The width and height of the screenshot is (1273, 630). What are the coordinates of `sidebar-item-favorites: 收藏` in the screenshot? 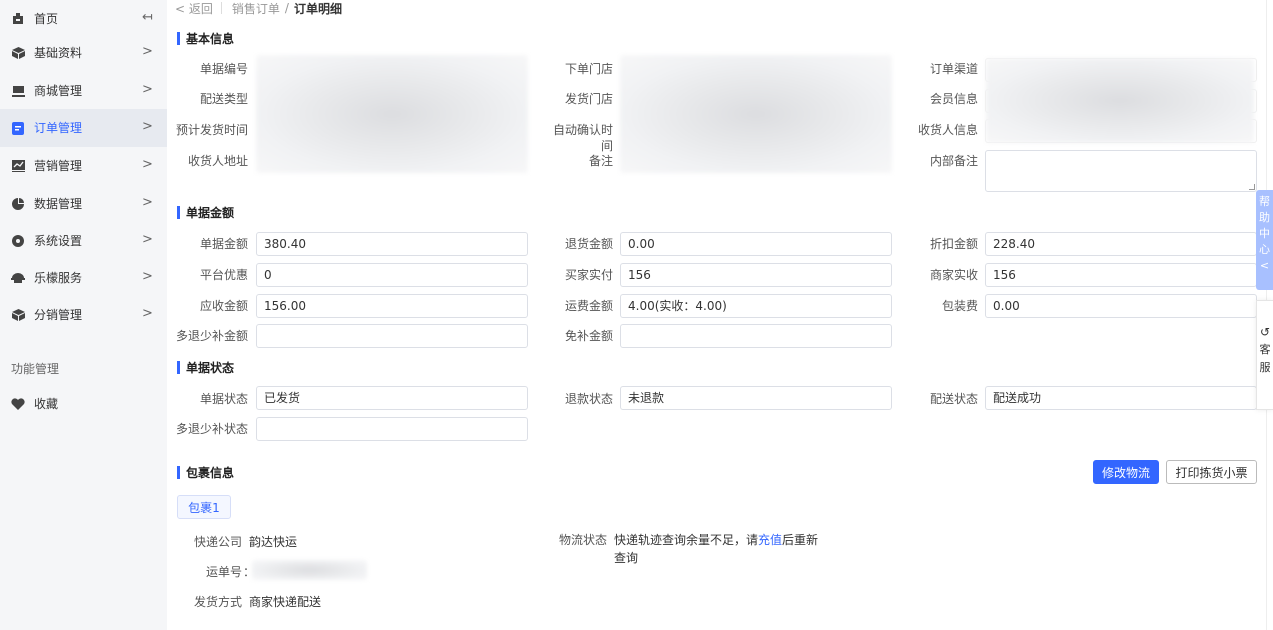 It's located at (83, 404).